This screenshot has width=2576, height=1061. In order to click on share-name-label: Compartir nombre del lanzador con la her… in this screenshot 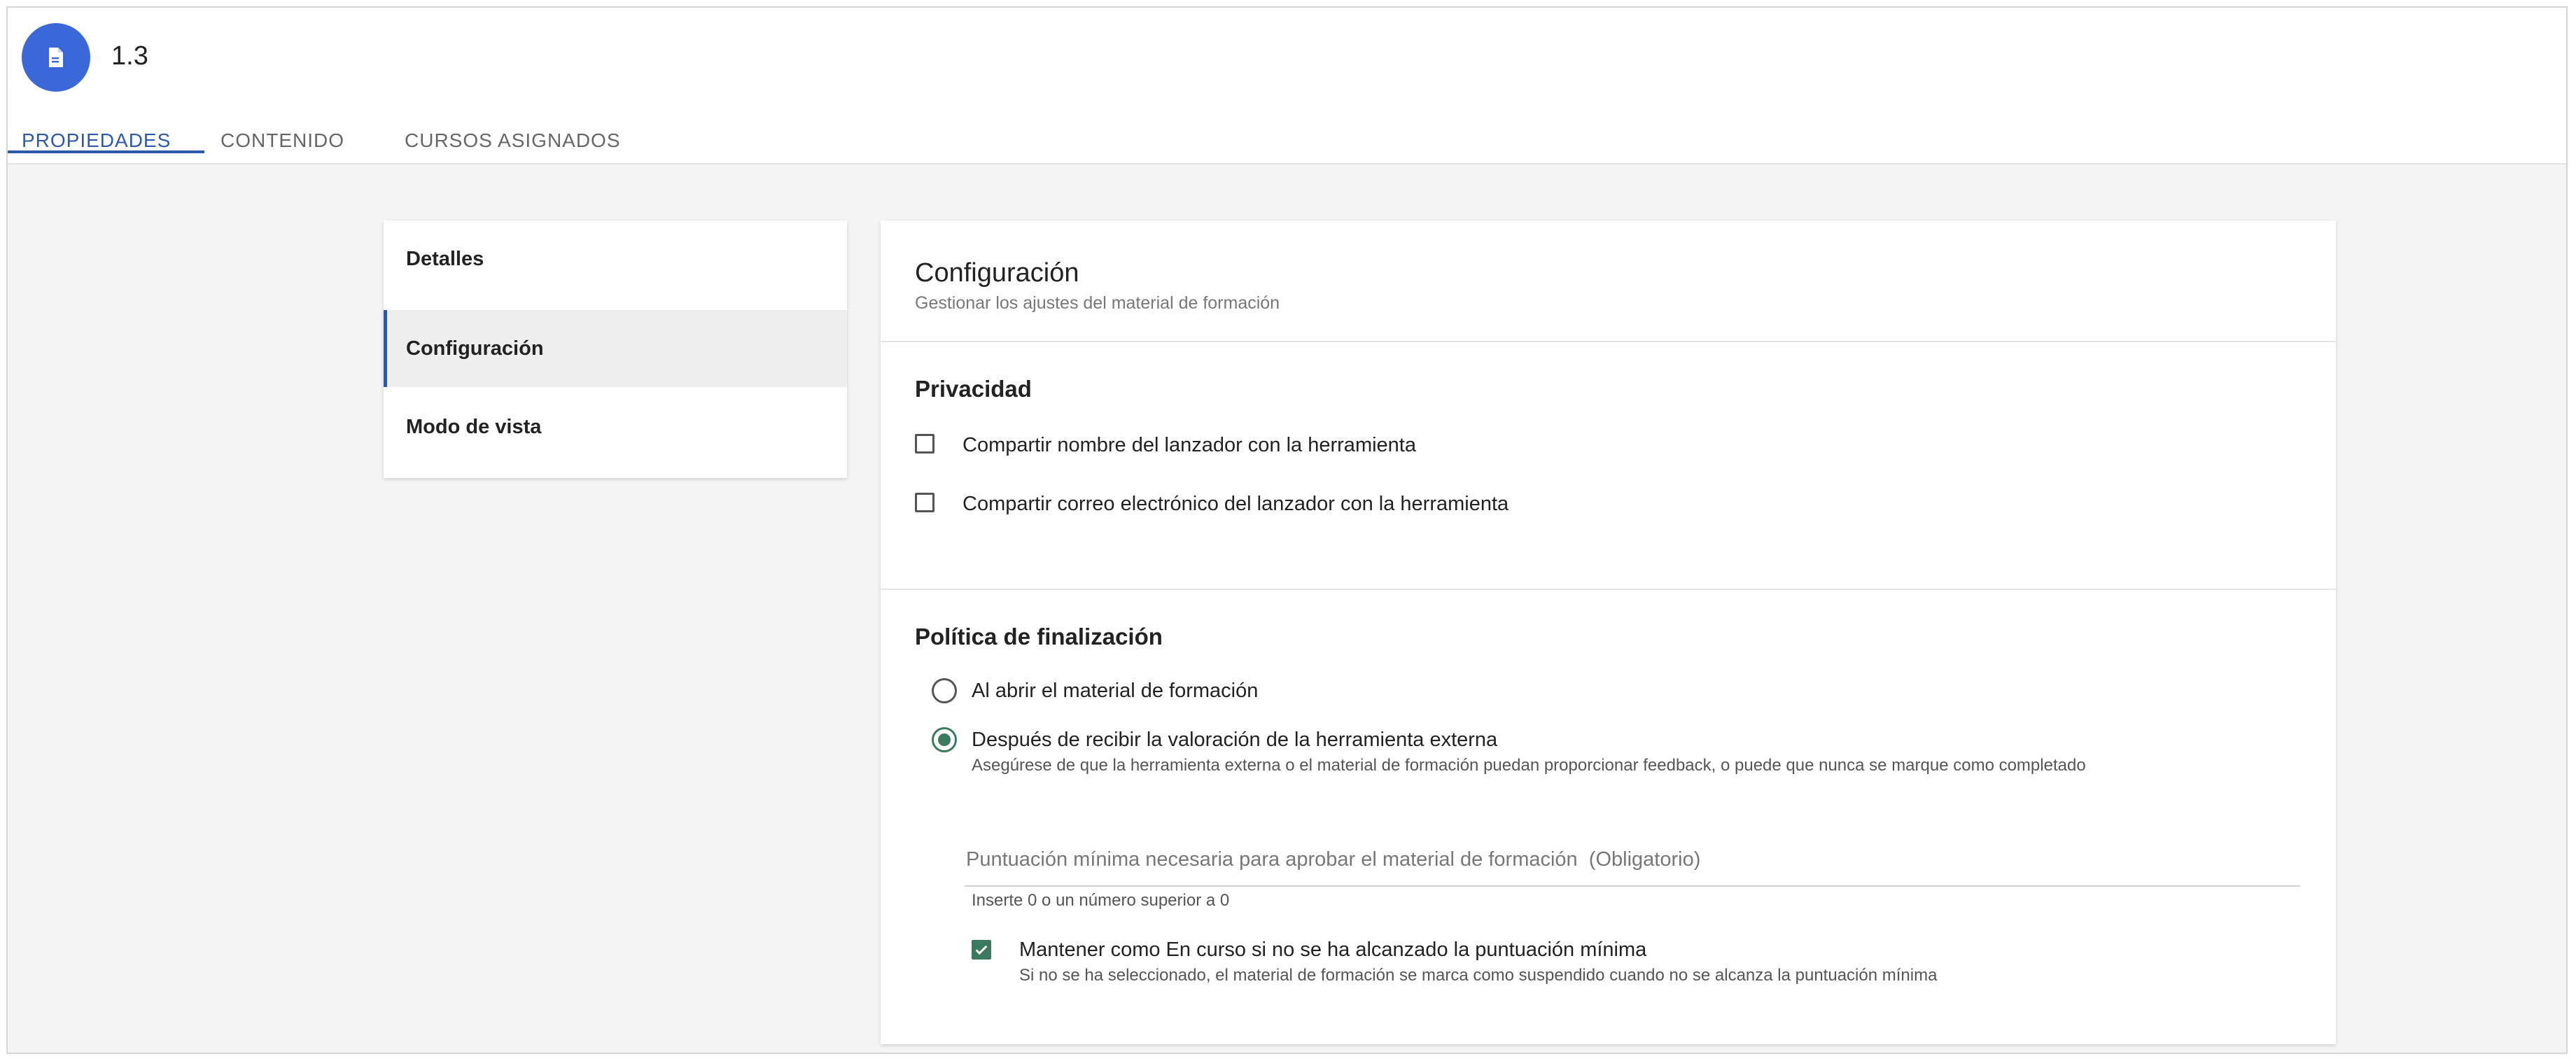, I will do `click(1189, 445)`.